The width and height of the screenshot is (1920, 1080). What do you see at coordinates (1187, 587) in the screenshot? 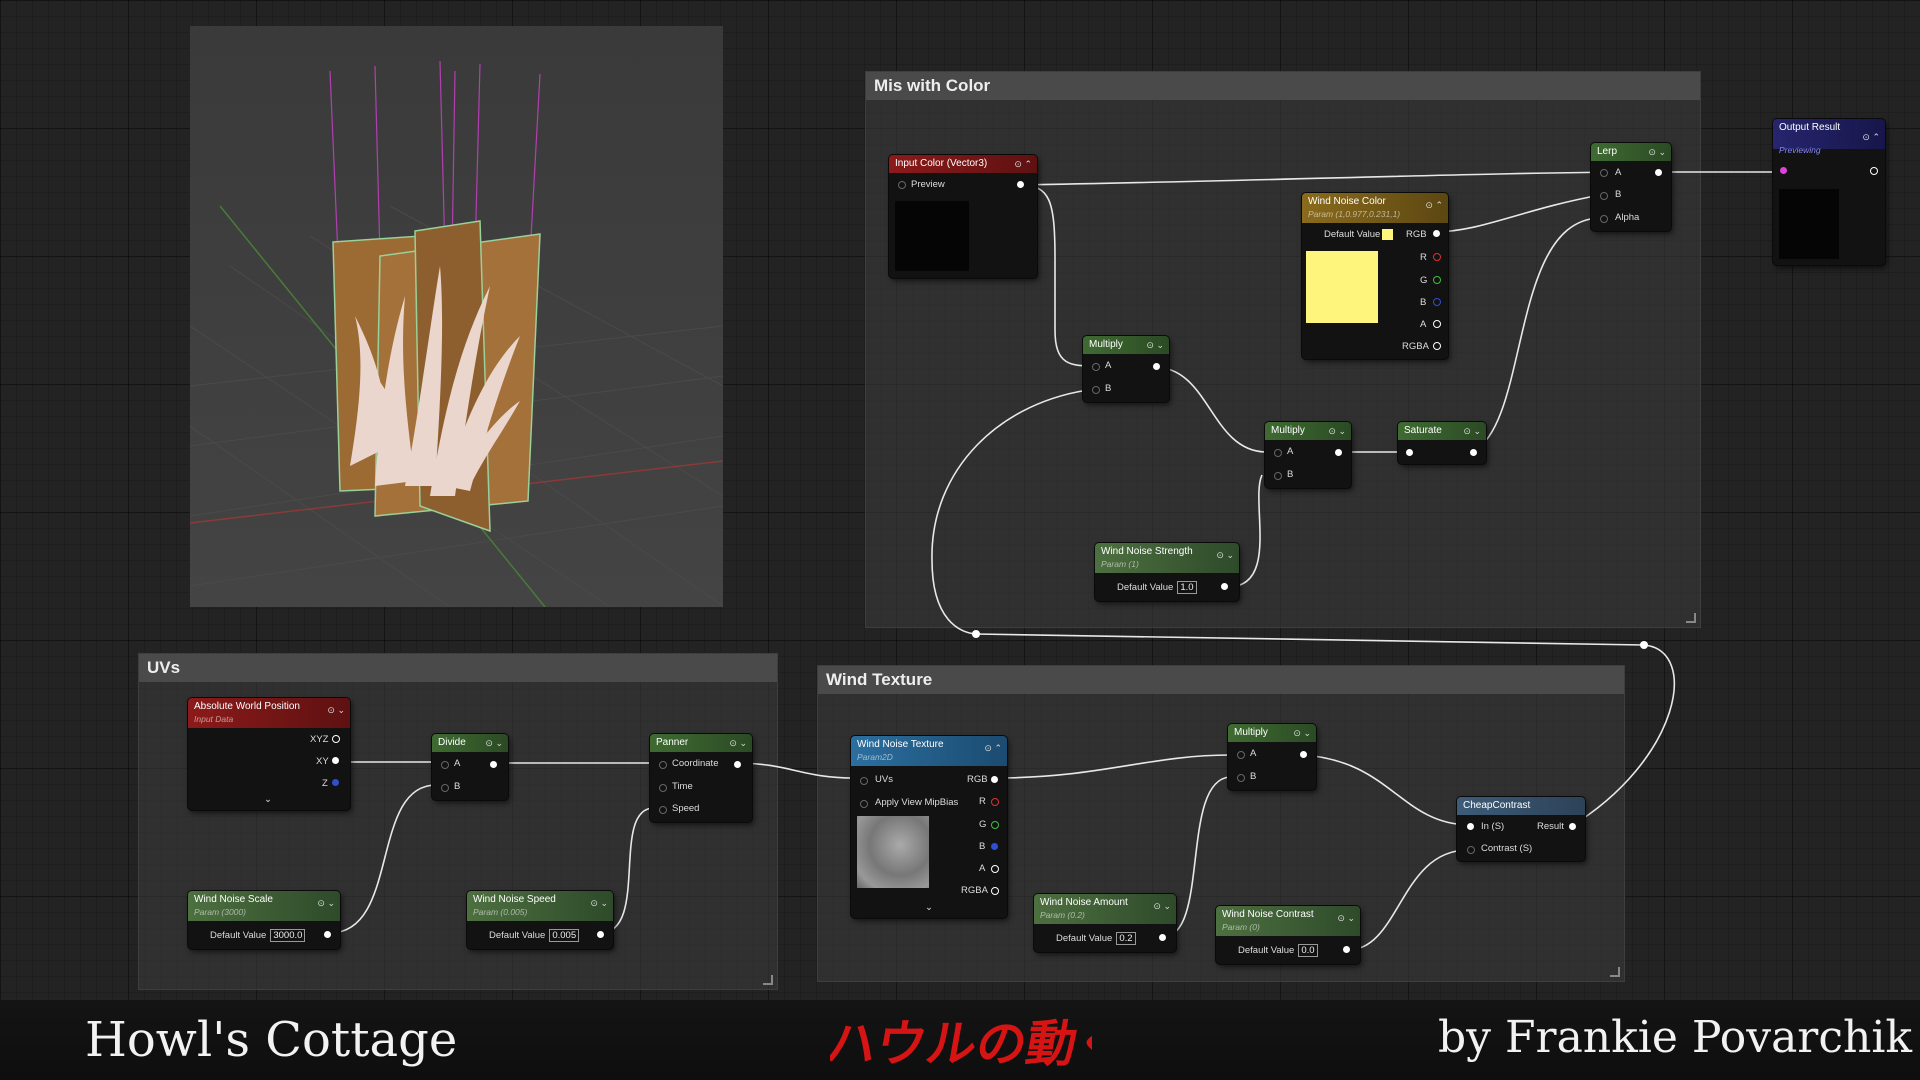
I see `default-value-field: 1.0` at bounding box center [1187, 587].